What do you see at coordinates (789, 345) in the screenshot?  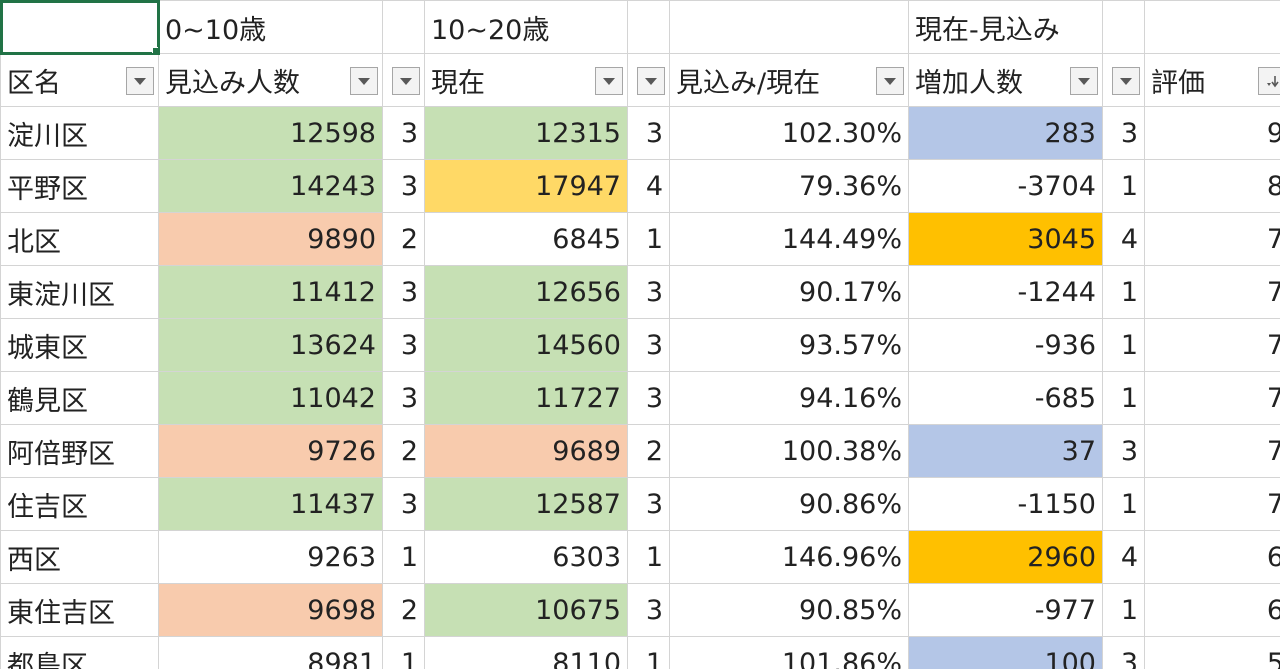 I see `ratio-cell: 93.57%` at bounding box center [789, 345].